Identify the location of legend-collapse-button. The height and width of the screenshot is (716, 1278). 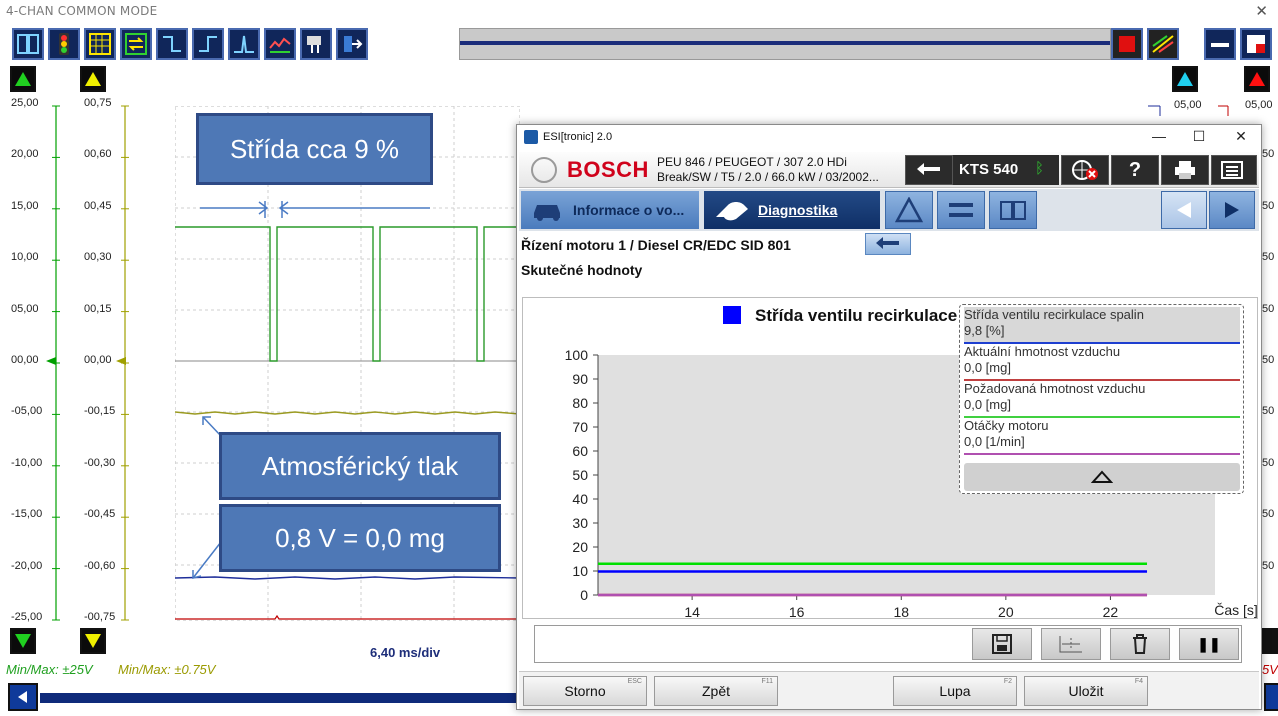
(1102, 477).